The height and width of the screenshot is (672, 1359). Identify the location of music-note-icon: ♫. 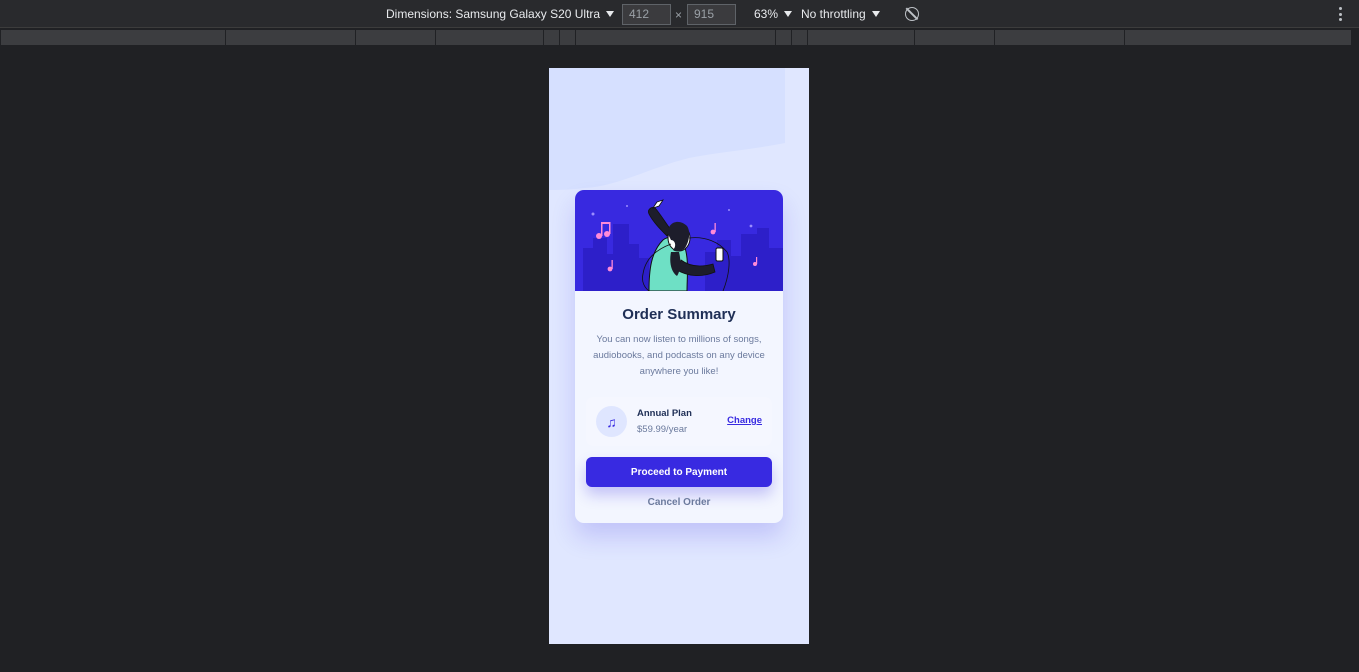
(611, 421).